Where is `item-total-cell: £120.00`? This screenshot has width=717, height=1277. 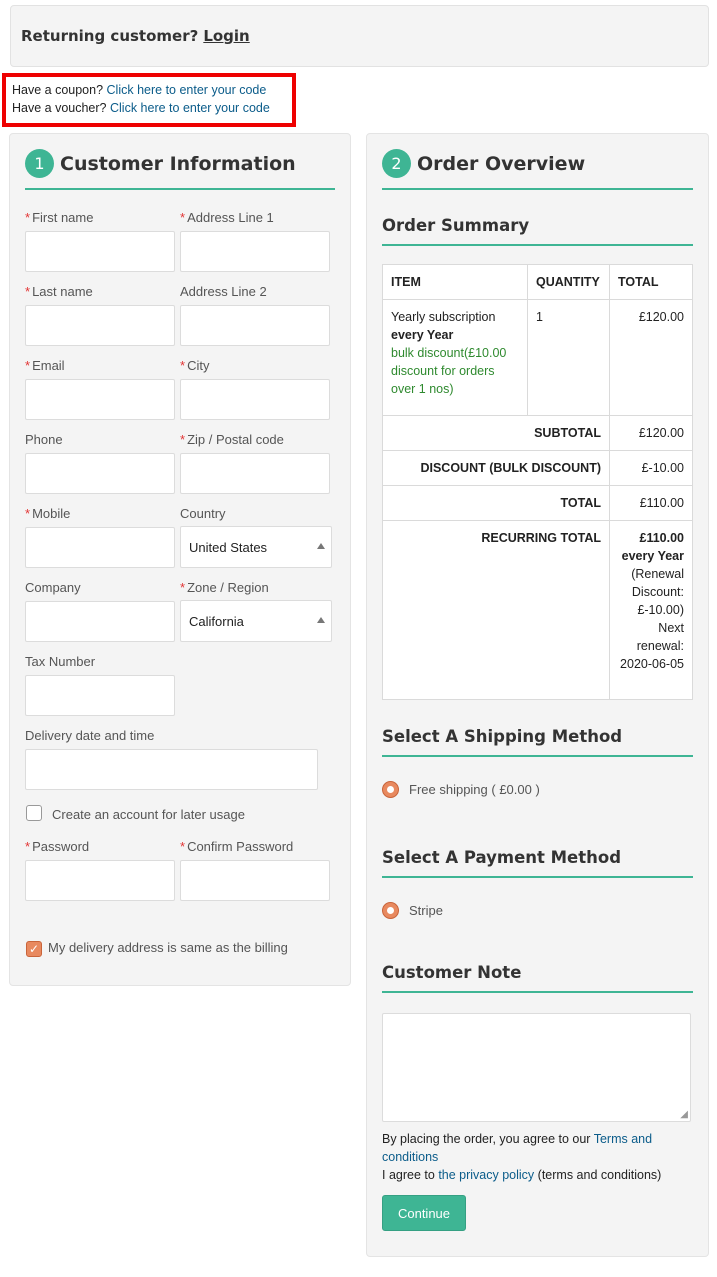
item-total-cell: £120.00 is located at coordinates (651, 357).